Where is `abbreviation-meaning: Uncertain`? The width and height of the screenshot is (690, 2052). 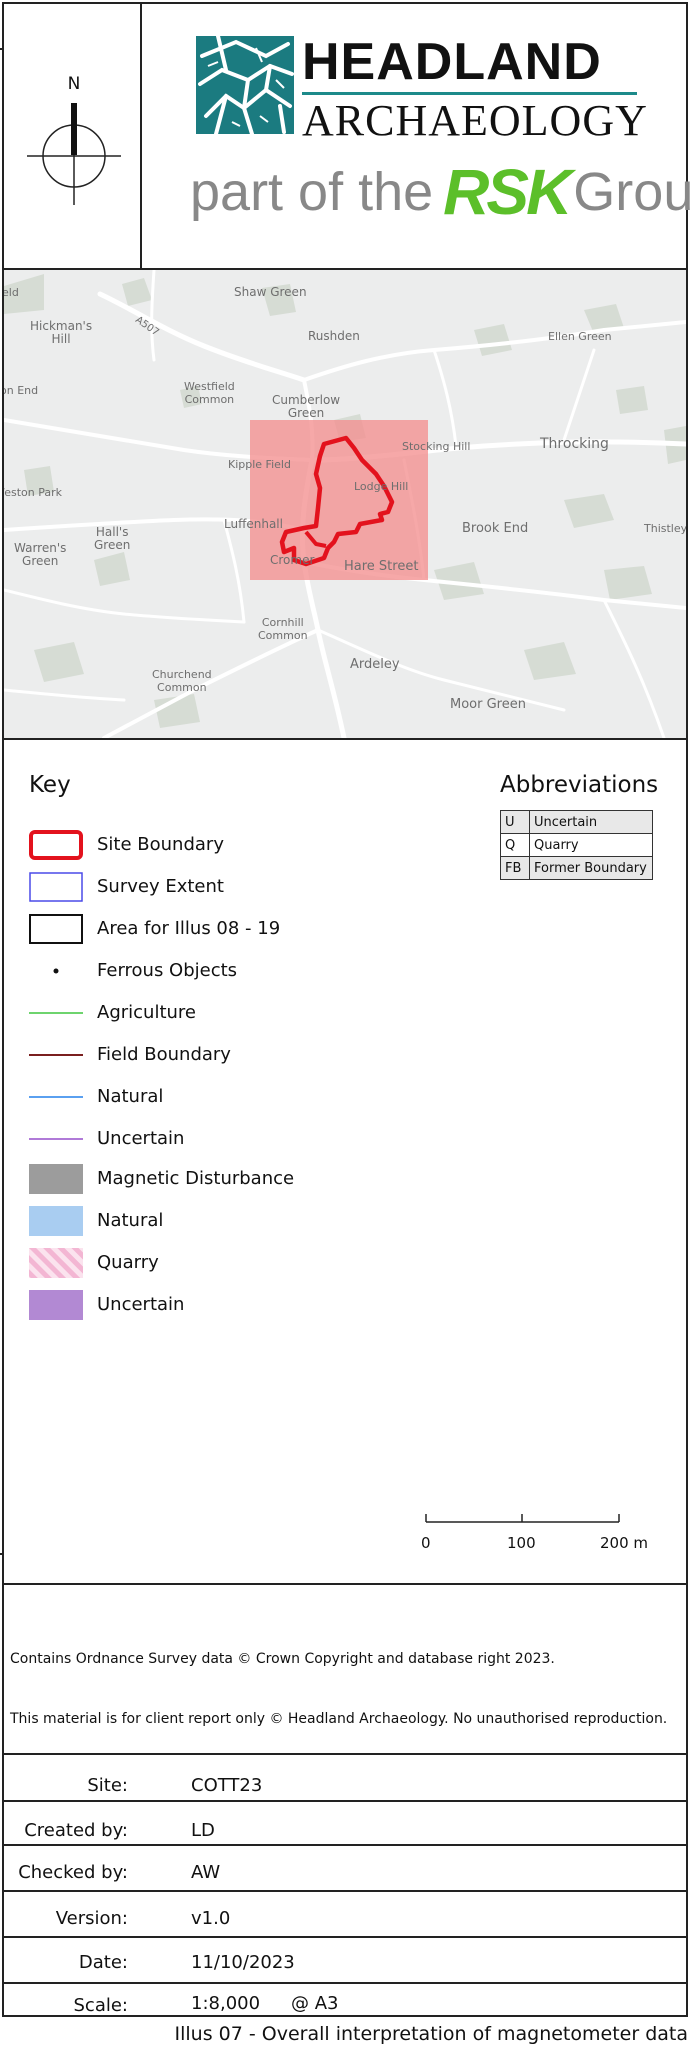
abbreviation-meaning: Uncertain is located at coordinates (591, 822).